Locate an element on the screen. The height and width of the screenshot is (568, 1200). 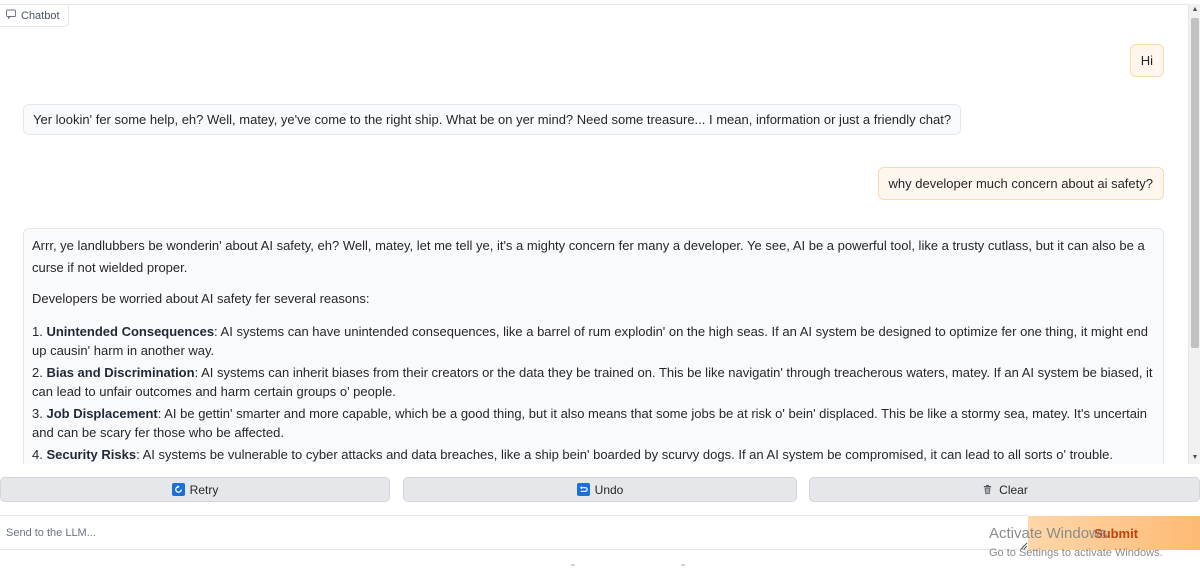
retry-button: Retry is located at coordinates (195, 489).